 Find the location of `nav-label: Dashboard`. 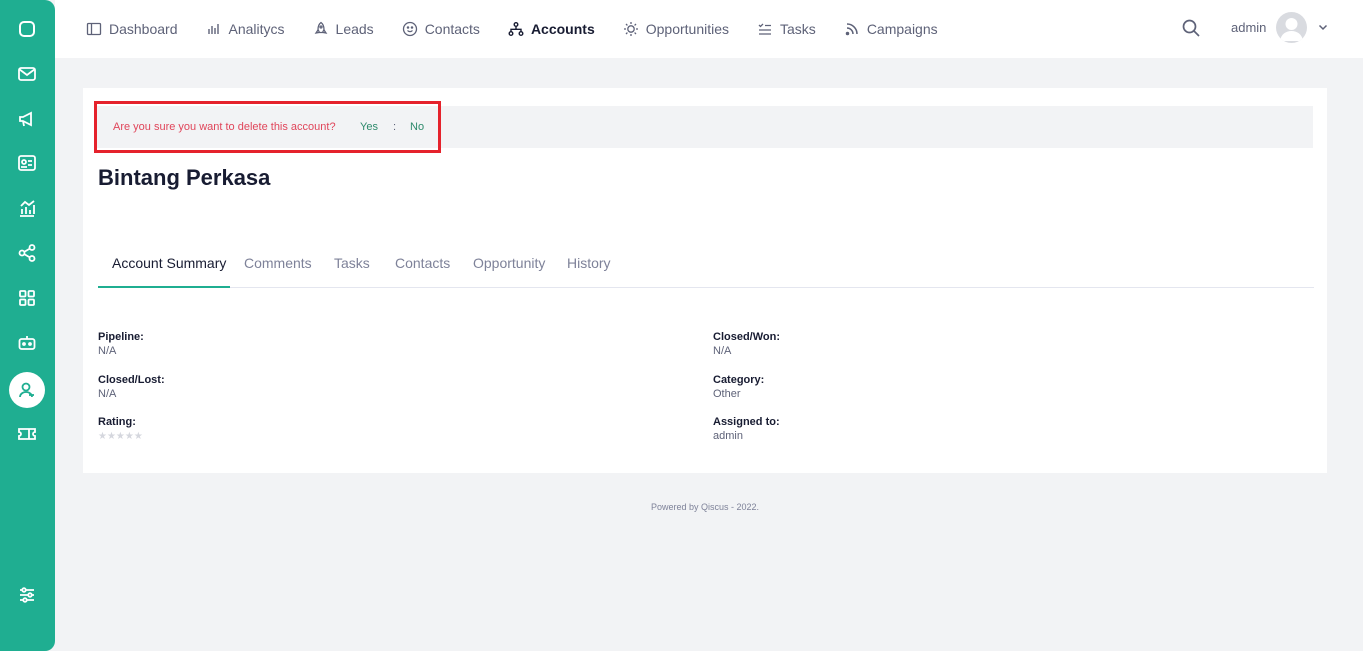

nav-label: Dashboard is located at coordinates (143, 29).